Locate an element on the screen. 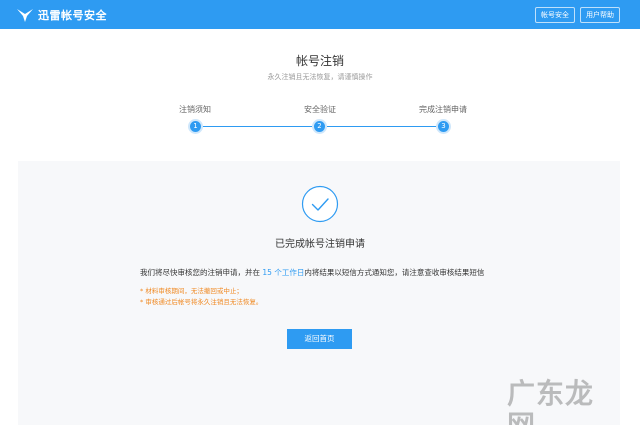 Image resolution: width=640 pixels, height=425 pixels. page-subtitle: 永久注销且无法恢复，请谨慎操作 is located at coordinates (320, 77).